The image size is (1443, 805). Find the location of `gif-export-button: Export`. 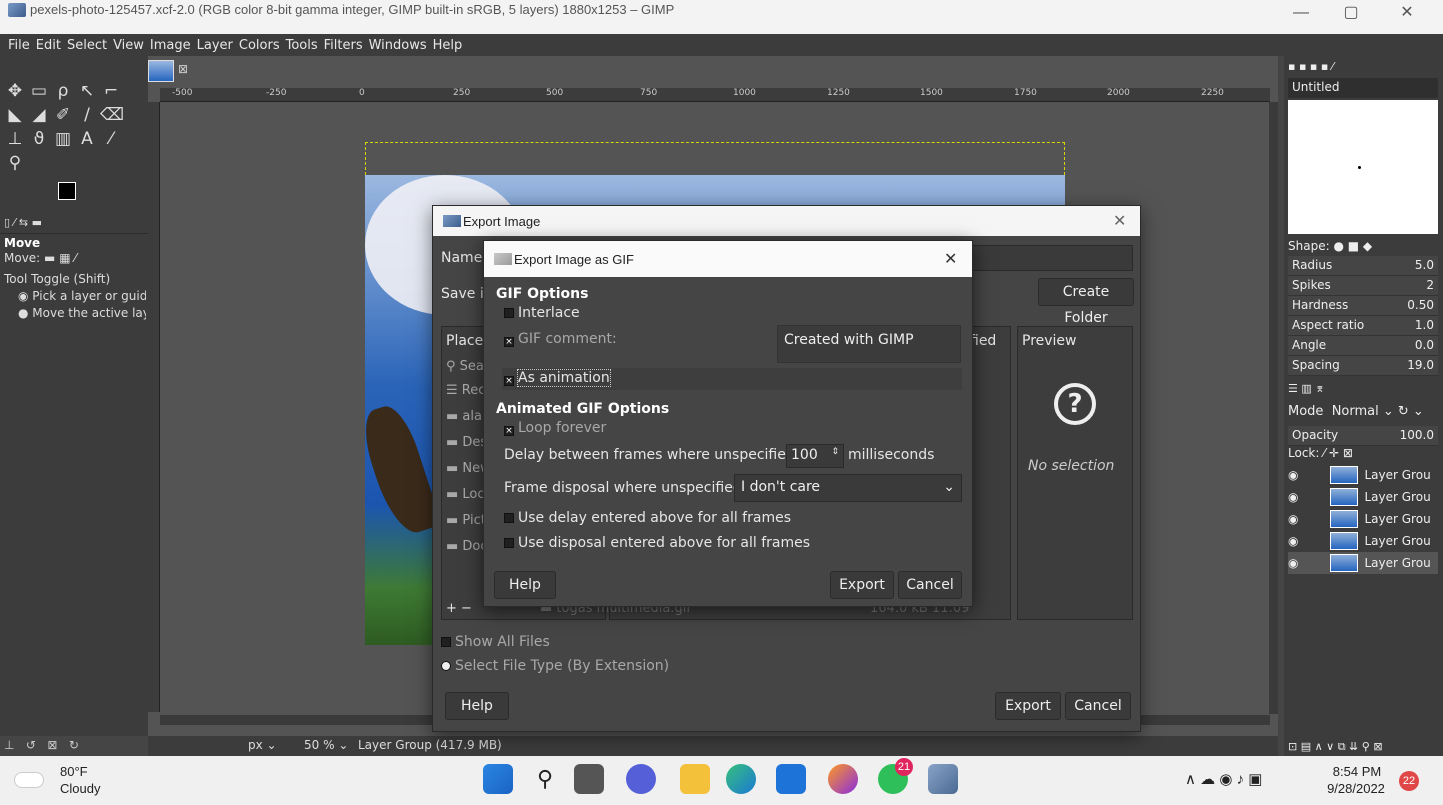

gif-export-button: Export is located at coordinates (862, 585).